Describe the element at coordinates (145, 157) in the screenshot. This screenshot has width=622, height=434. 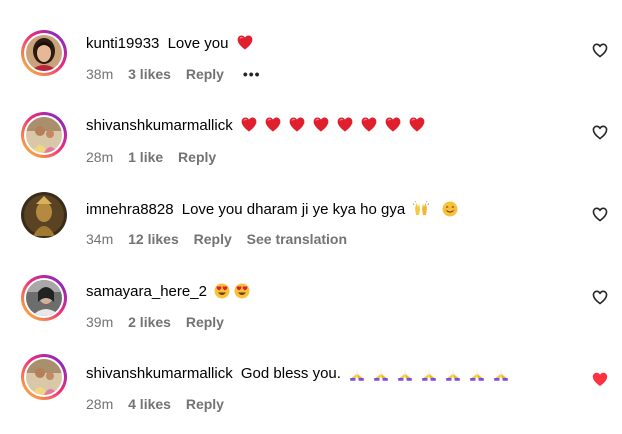
I see `comment-likes-count: 1 like` at that location.